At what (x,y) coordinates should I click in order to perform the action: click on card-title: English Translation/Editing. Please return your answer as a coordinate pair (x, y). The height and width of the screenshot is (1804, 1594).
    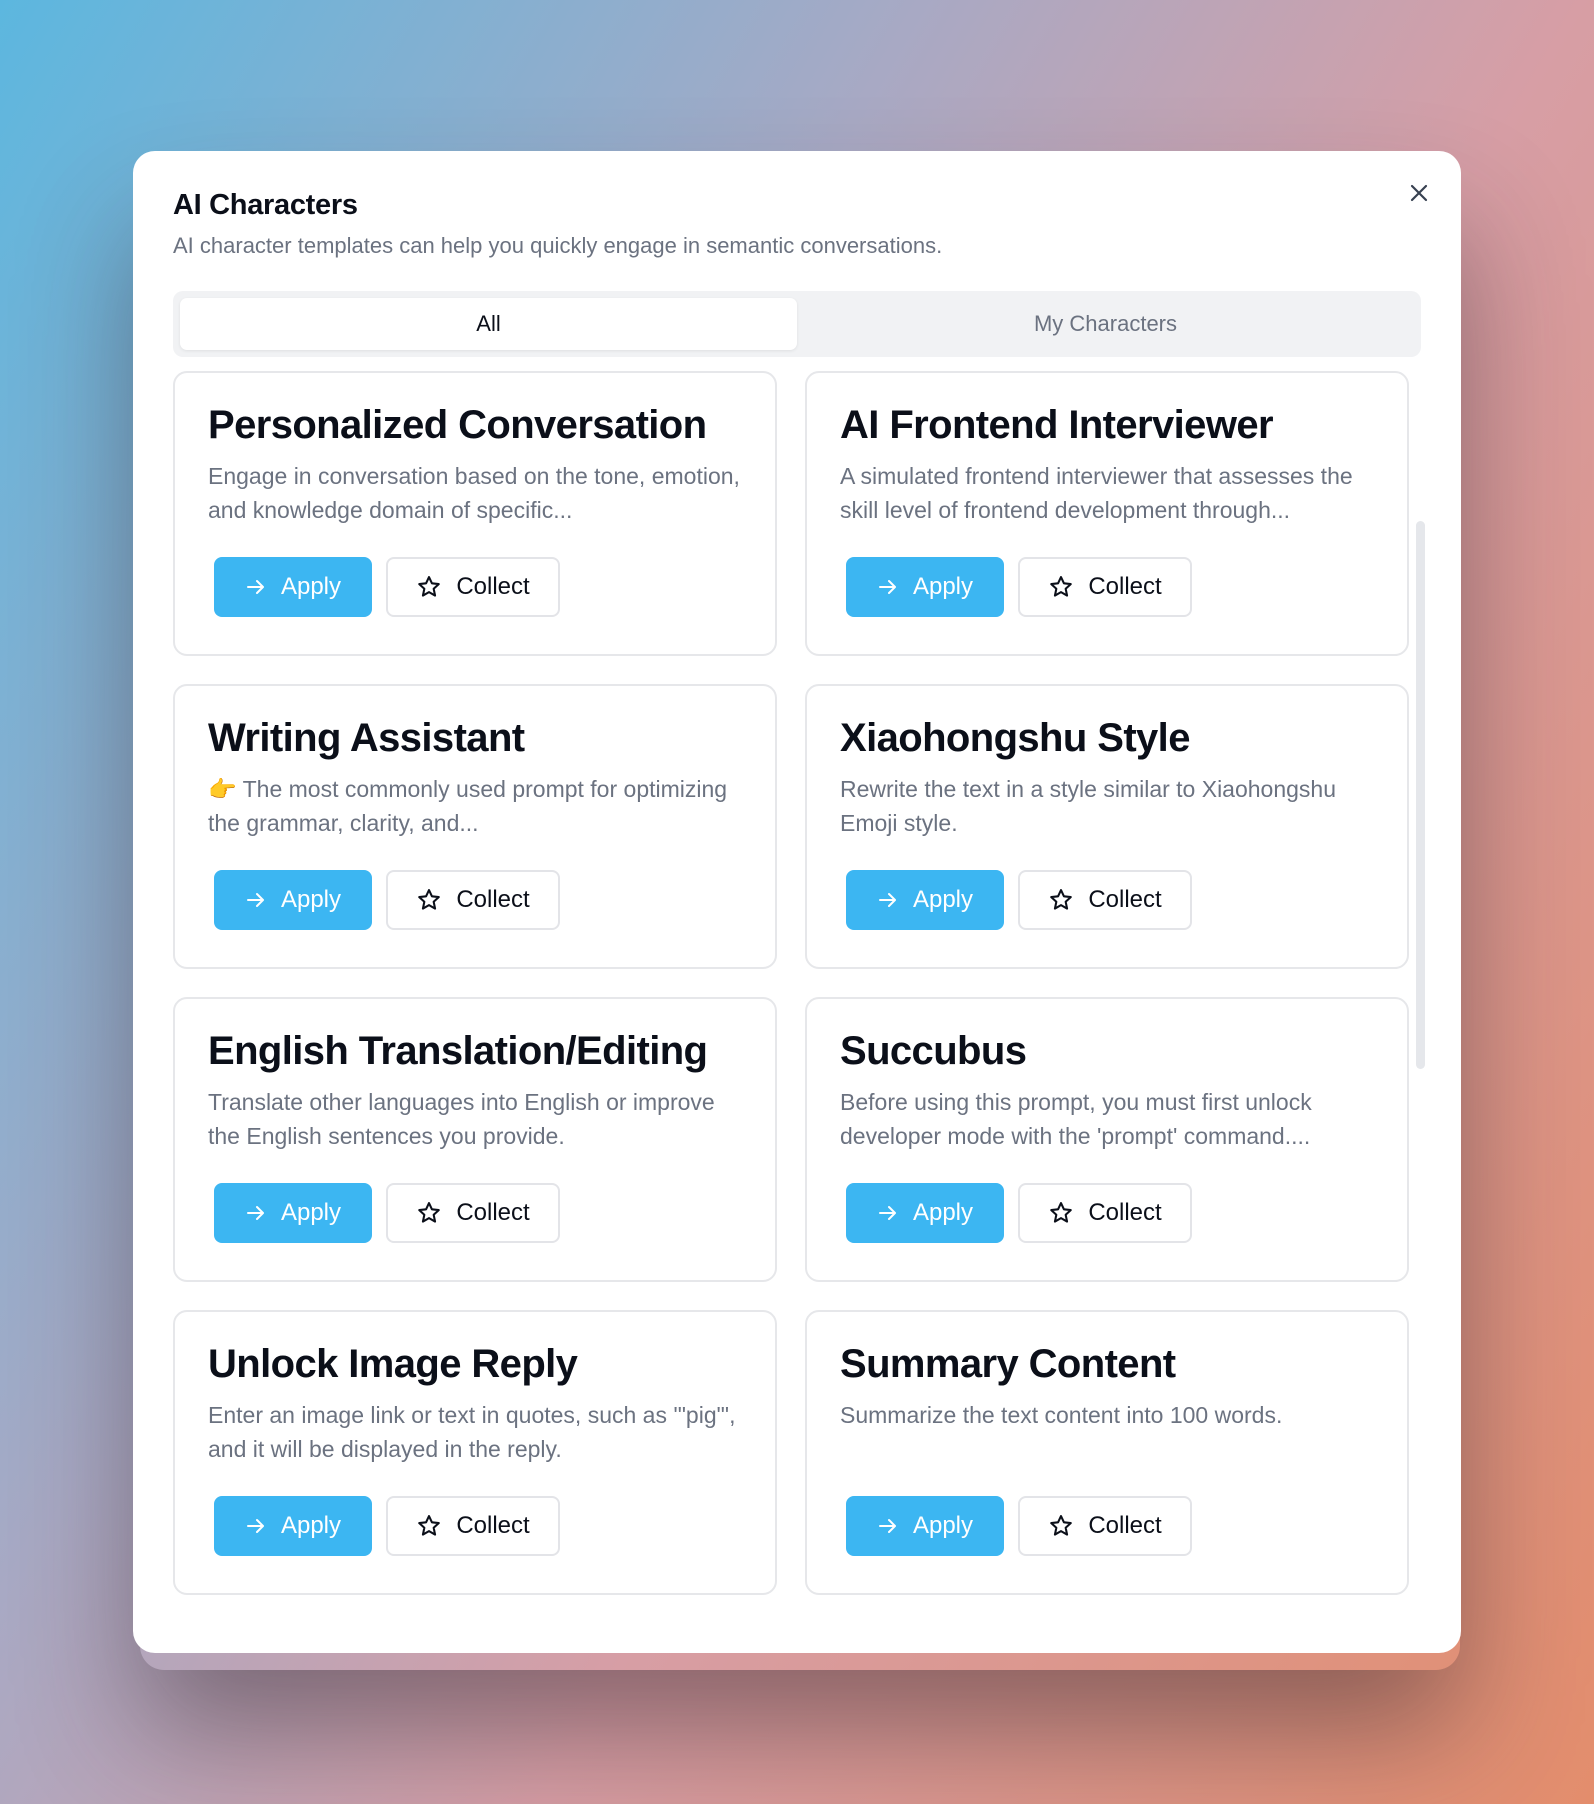
    Looking at the image, I should click on (458, 1051).